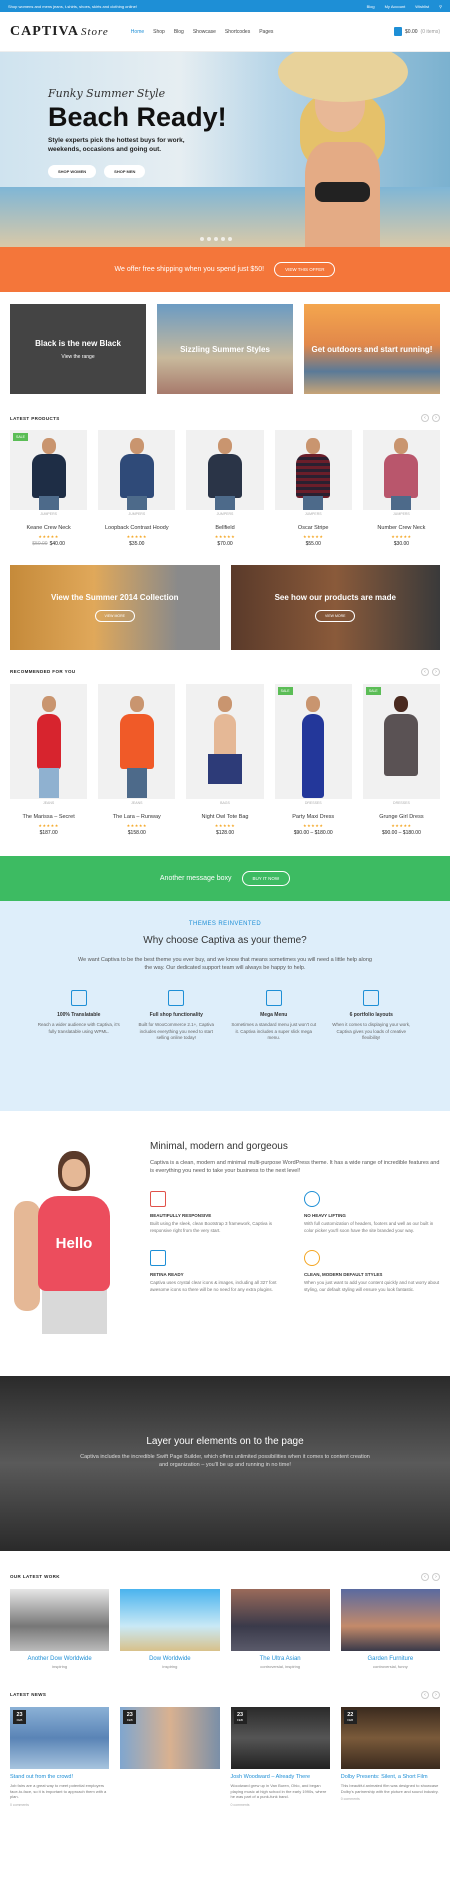 This screenshot has height=1895, width=450. What do you see at coordinates (266, 878) in the screenshot?
I see `buy-it-now-button: BUY IT NOW` at bounding box center [266, 878].